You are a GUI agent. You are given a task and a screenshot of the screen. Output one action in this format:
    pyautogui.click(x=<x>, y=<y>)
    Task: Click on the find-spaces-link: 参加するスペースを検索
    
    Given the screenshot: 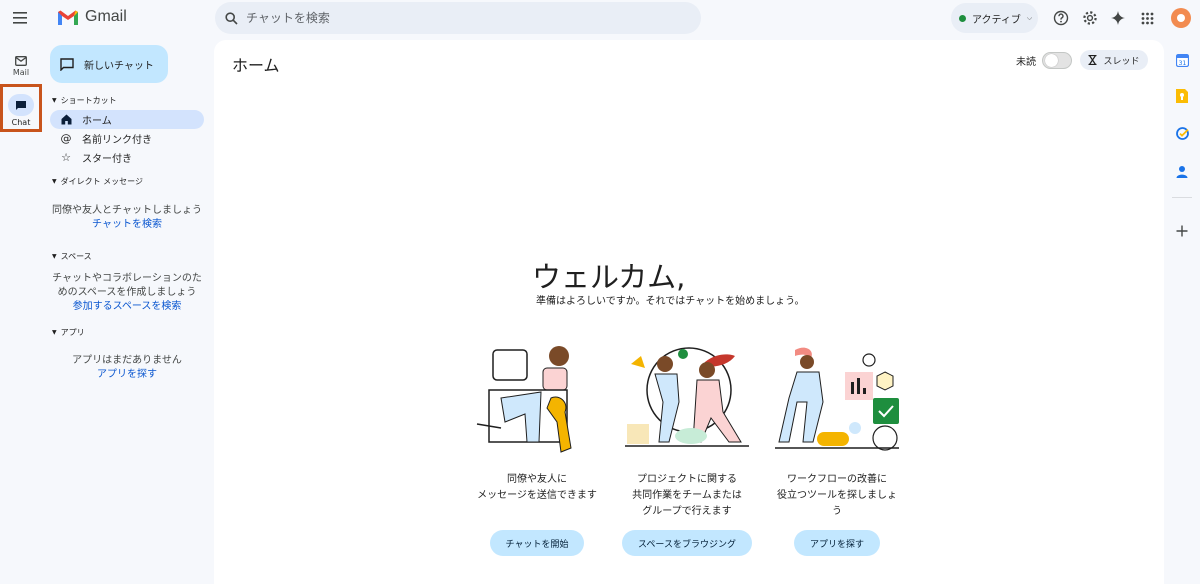 What is the action you would take?
    pyautogui.click(x=127, y=307)
    